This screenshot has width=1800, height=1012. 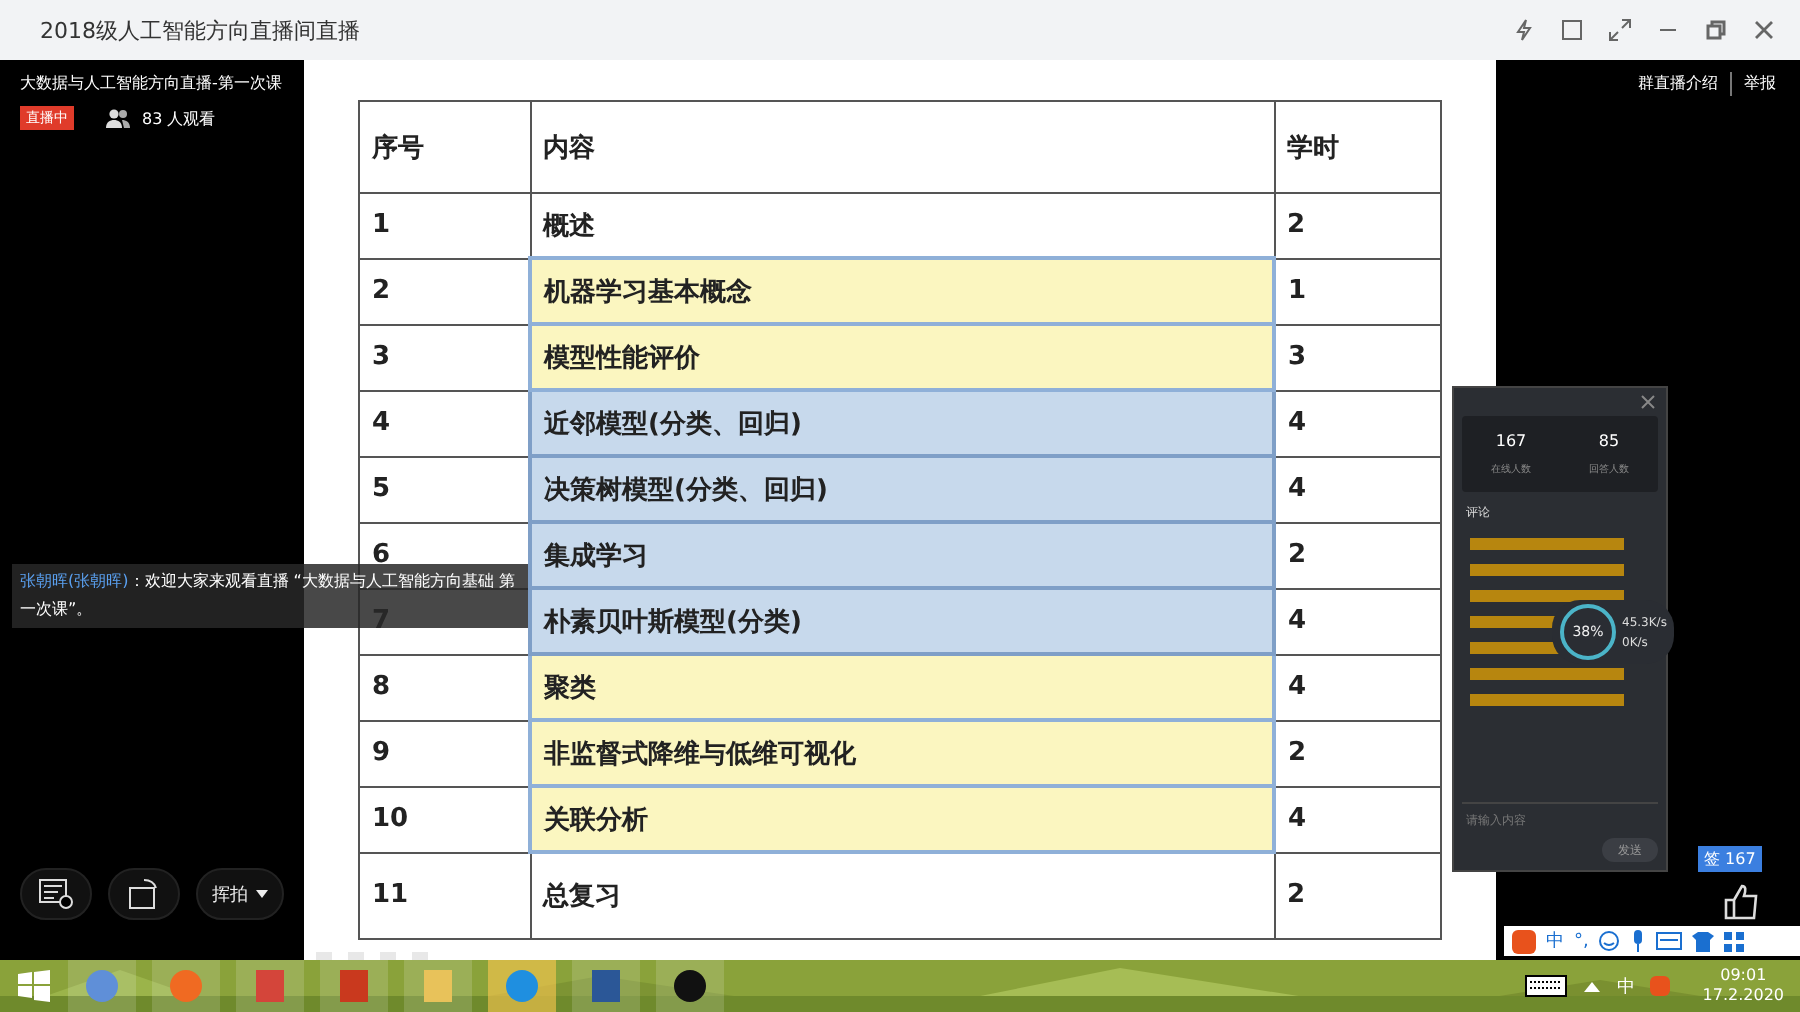 I want to click on expand-icon, so click(x=1620, y=30).